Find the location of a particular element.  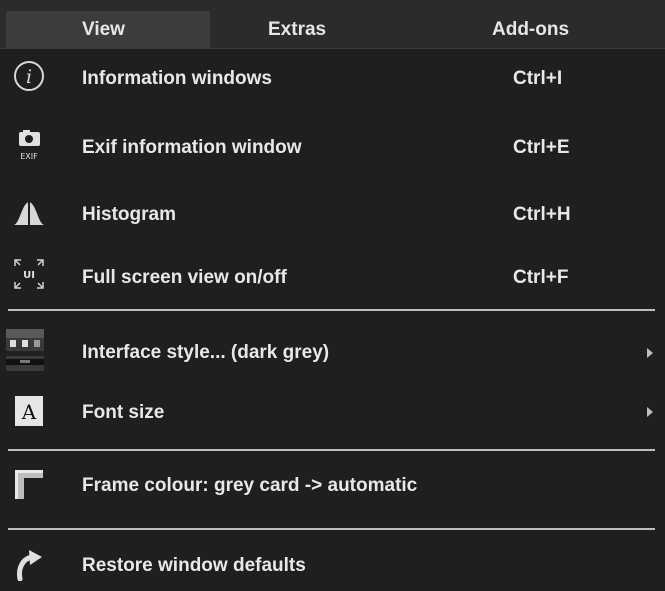

menu-item-shortcut: Ctrl+E is located at coordinates (541, 147).